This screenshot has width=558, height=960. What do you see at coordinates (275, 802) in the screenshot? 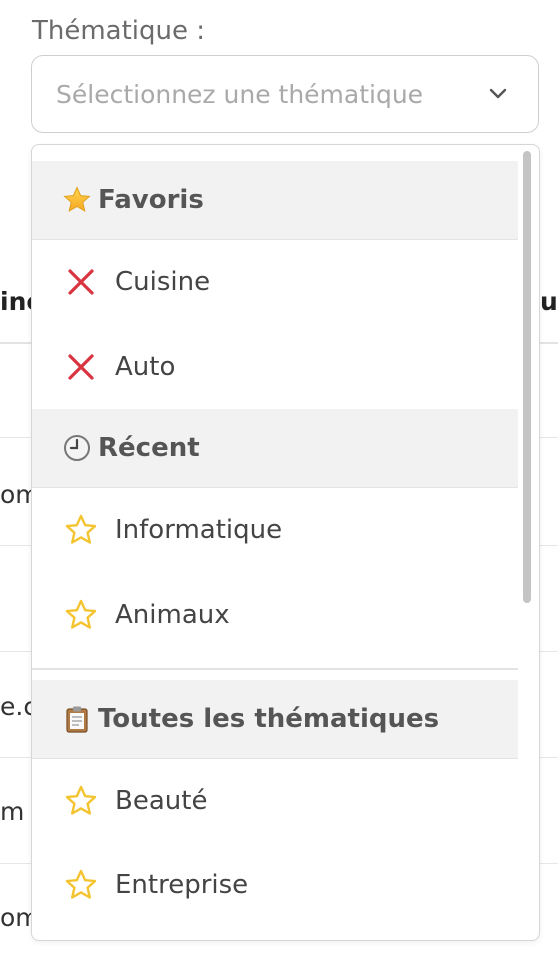
I see `option-beaute: Beauté` at bounding box center [275, 802].